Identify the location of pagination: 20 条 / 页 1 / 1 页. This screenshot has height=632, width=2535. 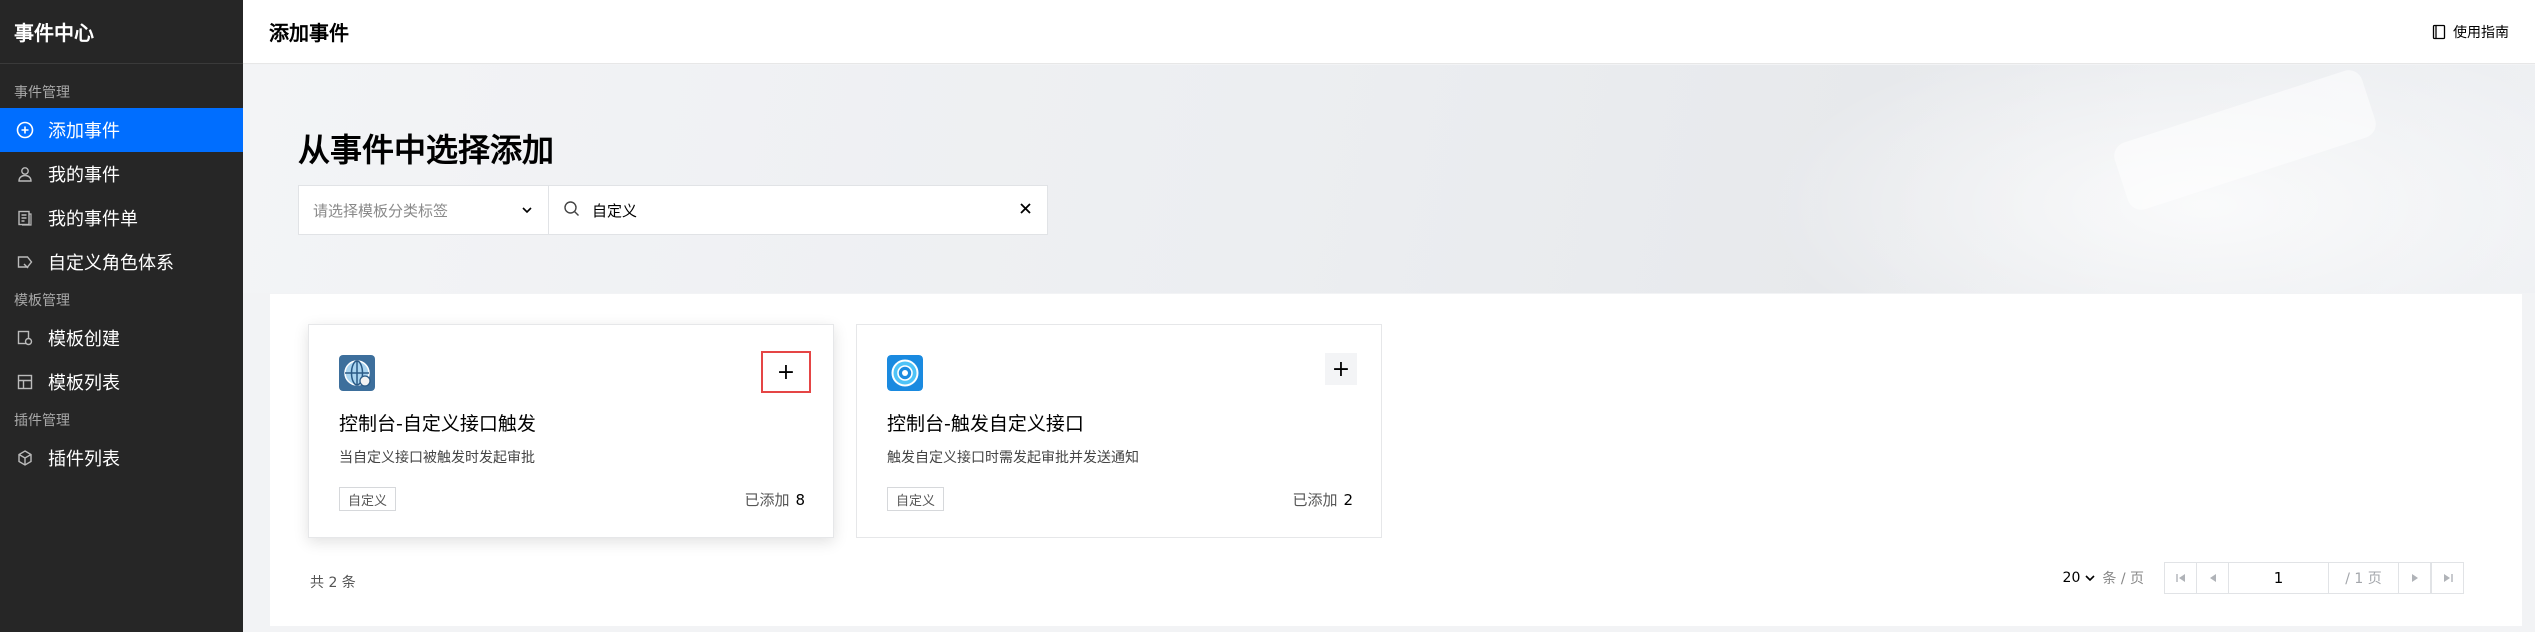
(2263, 578).